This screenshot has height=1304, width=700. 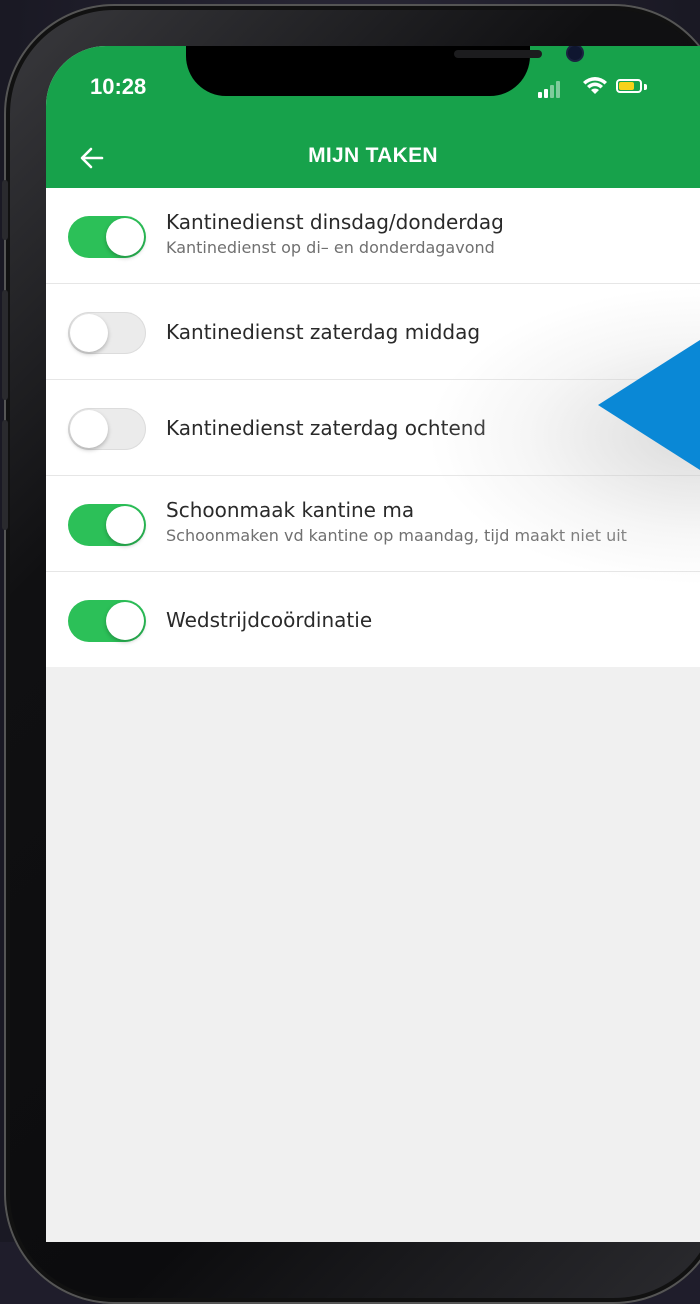 I want to click on wifi-icon, so click(x=595, y=85).